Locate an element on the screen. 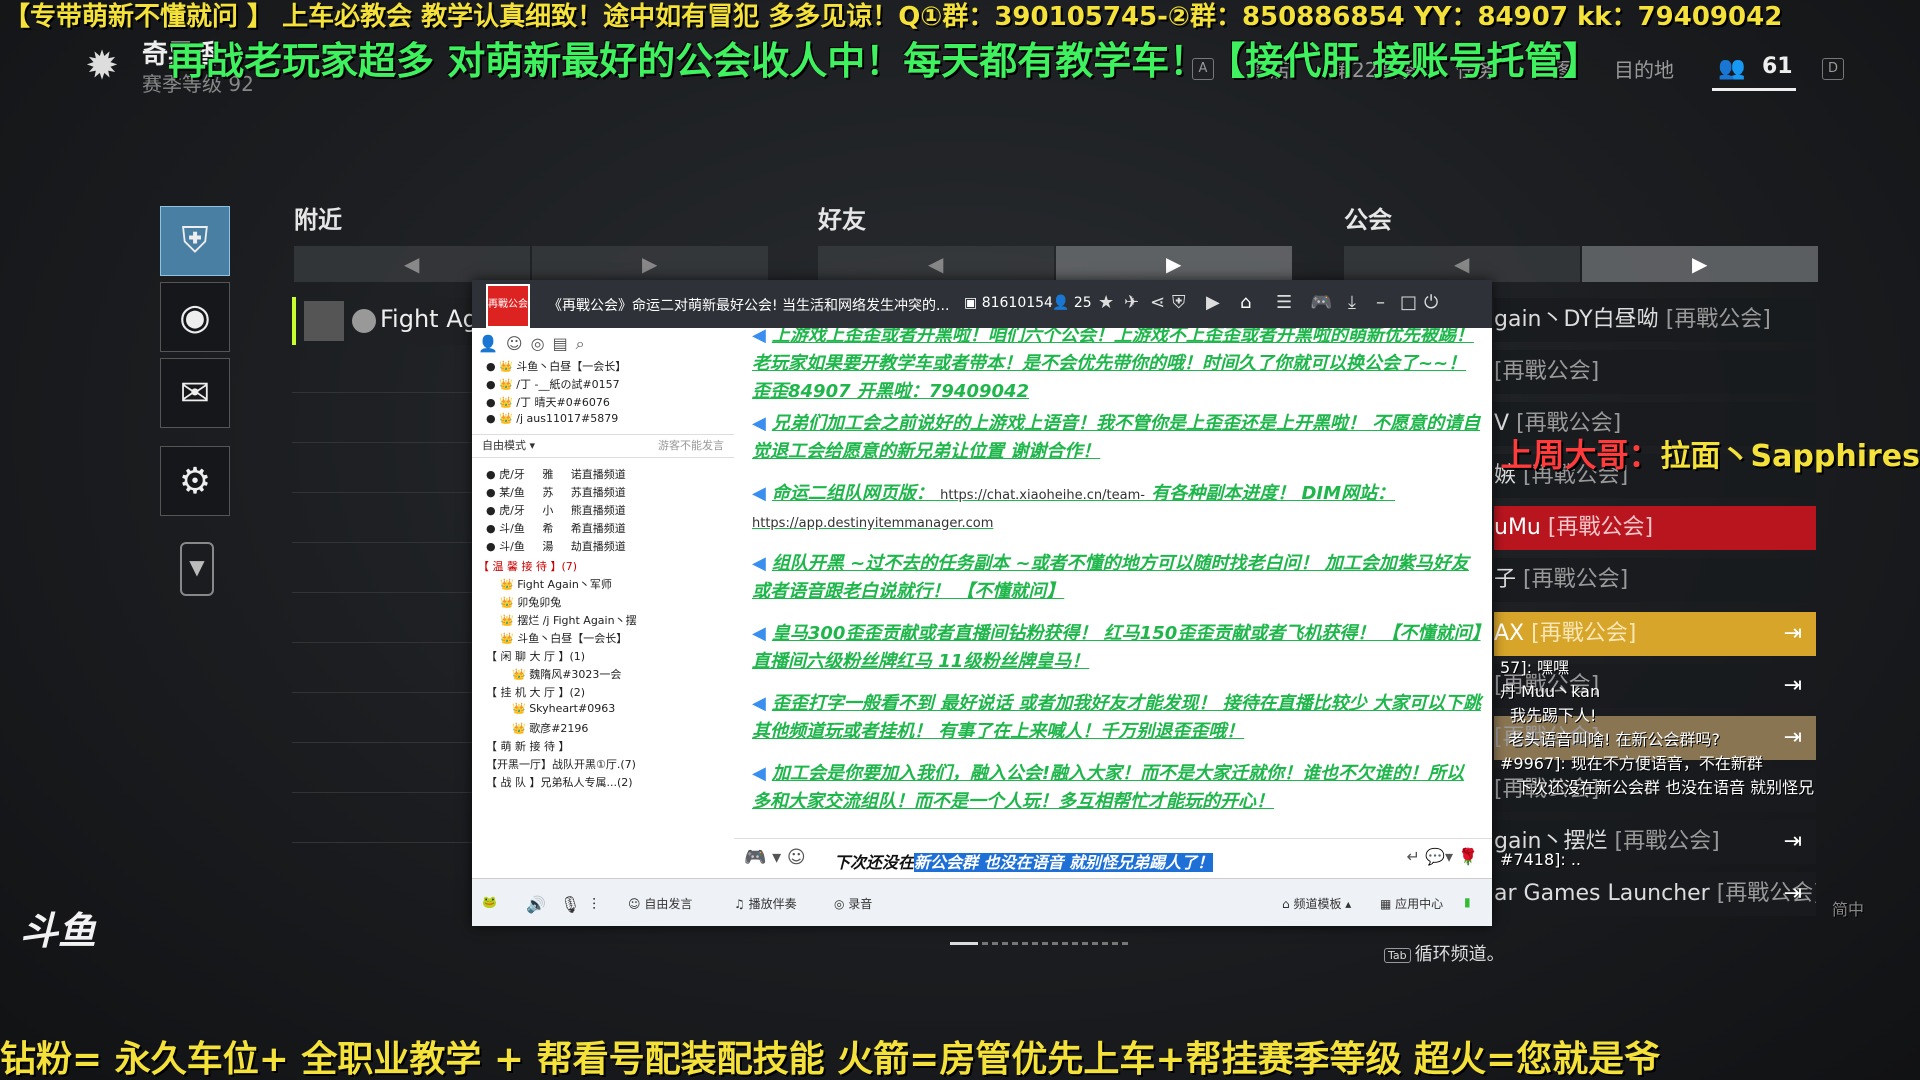 Image resolution: width=1920 pixels, height=1080 pixels. download-icon: ⤓ is located at coordinates (1352, 302).